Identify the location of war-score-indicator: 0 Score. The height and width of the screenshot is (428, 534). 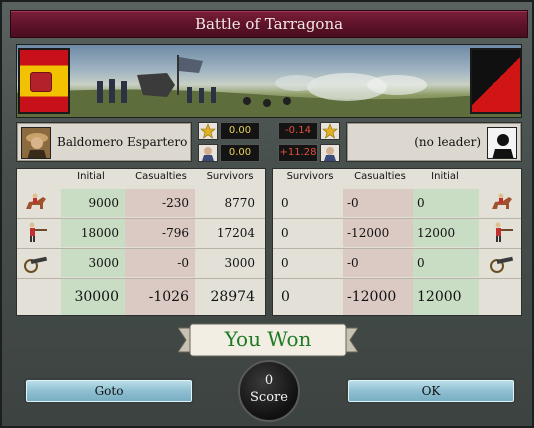
(269, 391).